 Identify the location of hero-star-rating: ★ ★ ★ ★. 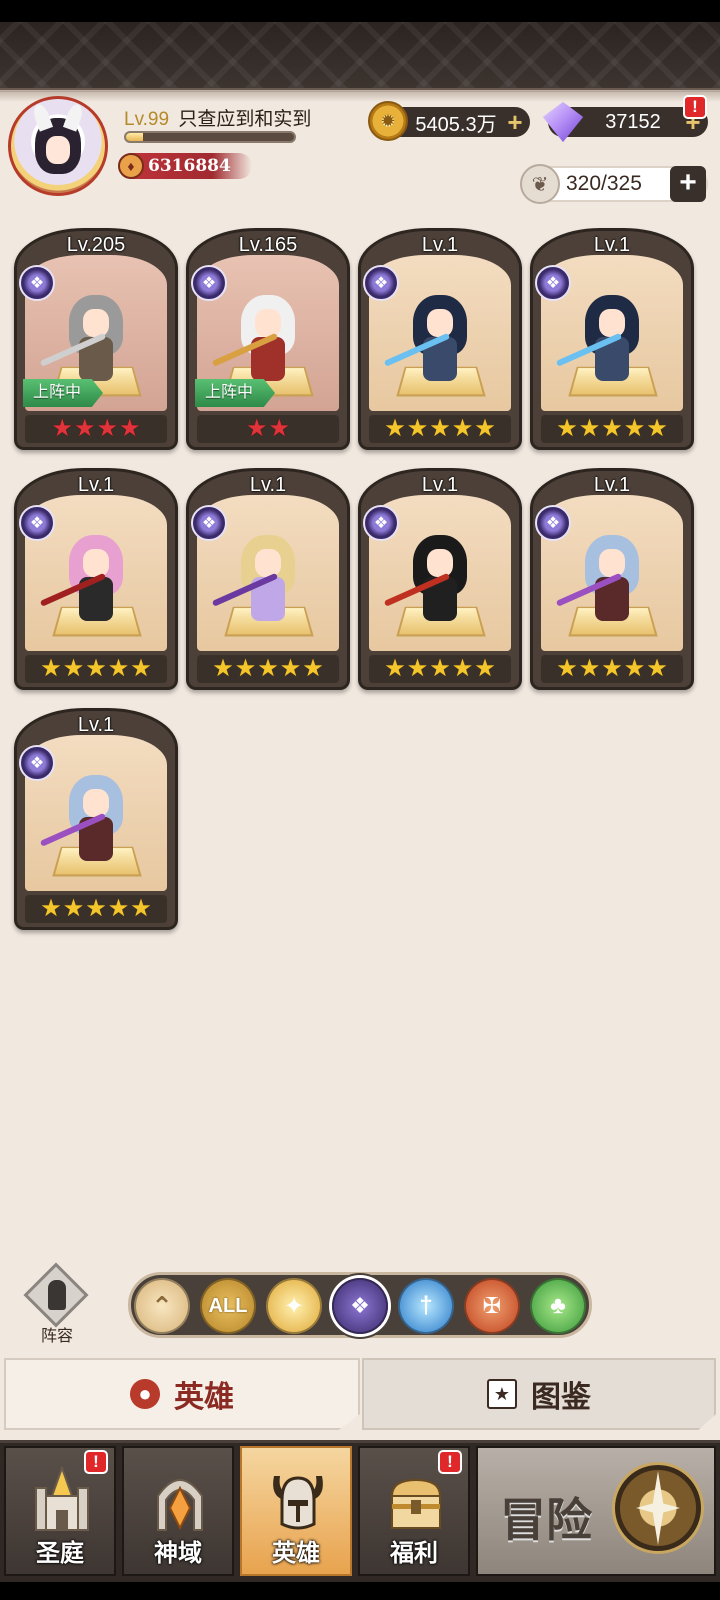
(96, 429).